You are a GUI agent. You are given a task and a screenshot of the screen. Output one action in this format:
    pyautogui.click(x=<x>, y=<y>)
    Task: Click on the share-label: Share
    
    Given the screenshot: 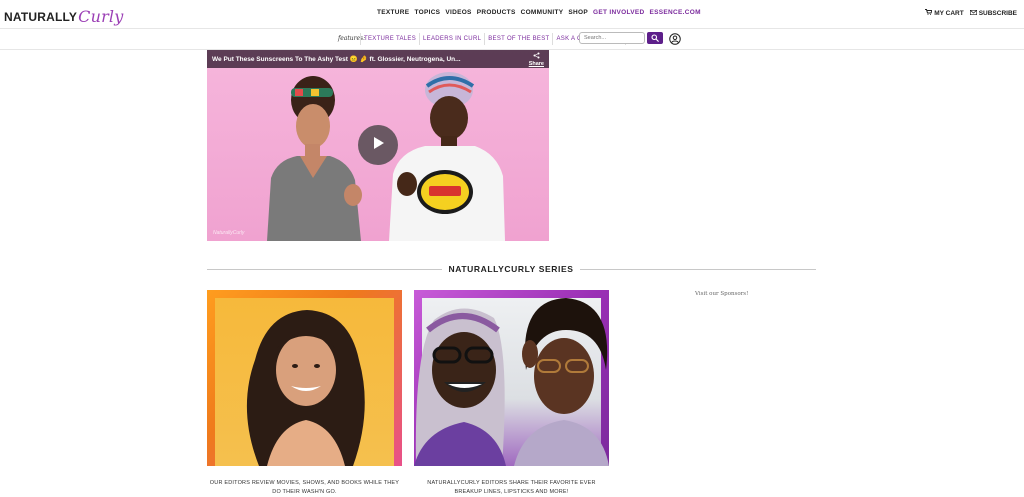 What is the action you would take?
    pyautogui.click(x=536, y=64)
    